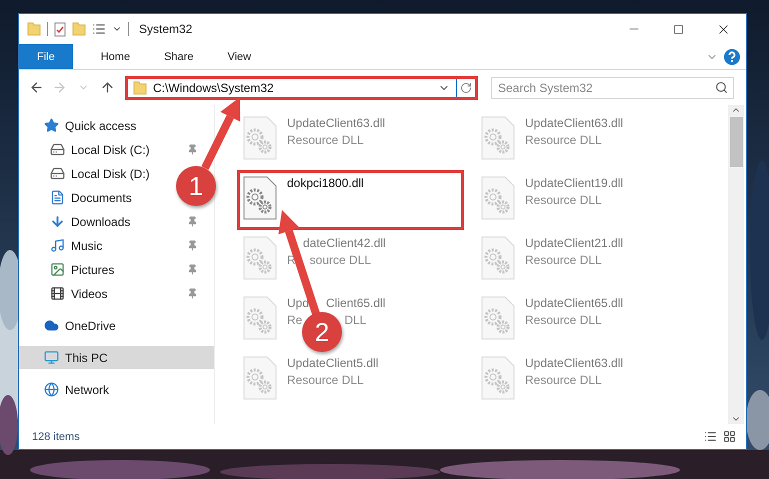 This screenshot has height=479, width=769. I want to click on sidebar-item: Pictures, so click(108, 269).